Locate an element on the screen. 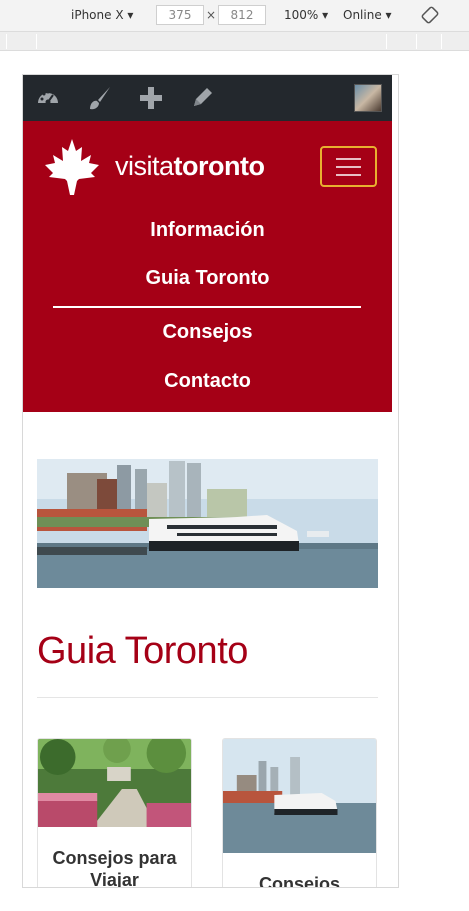 This screenshot has width=469, height=911. dashboard-icon is located at coordinates (48, 98).